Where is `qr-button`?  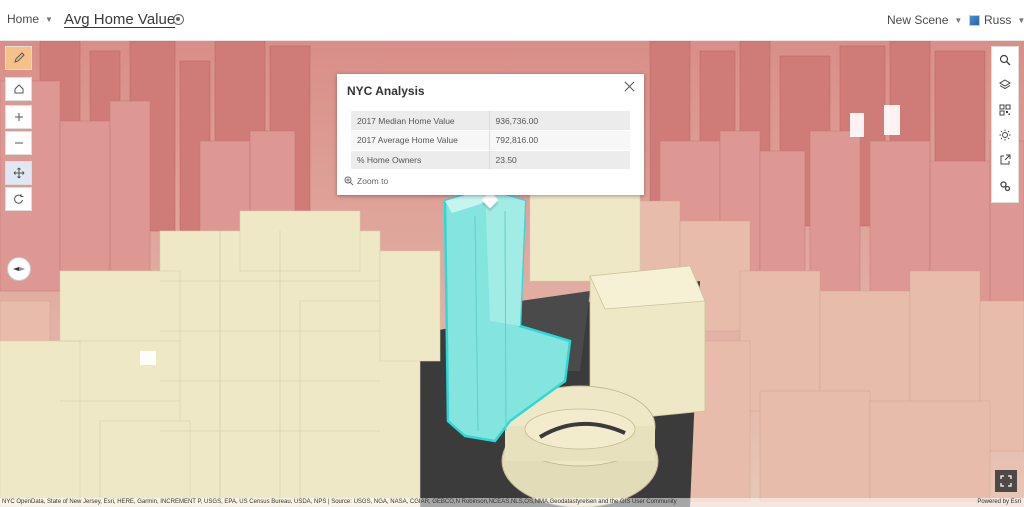
qr-button is located at coordinates (1005, 110).